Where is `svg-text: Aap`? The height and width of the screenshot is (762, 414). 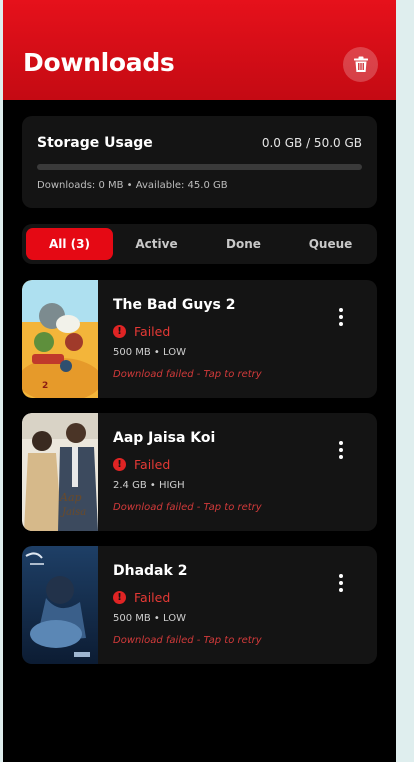
svg-text: Aap is located at coordinates (70, 497).